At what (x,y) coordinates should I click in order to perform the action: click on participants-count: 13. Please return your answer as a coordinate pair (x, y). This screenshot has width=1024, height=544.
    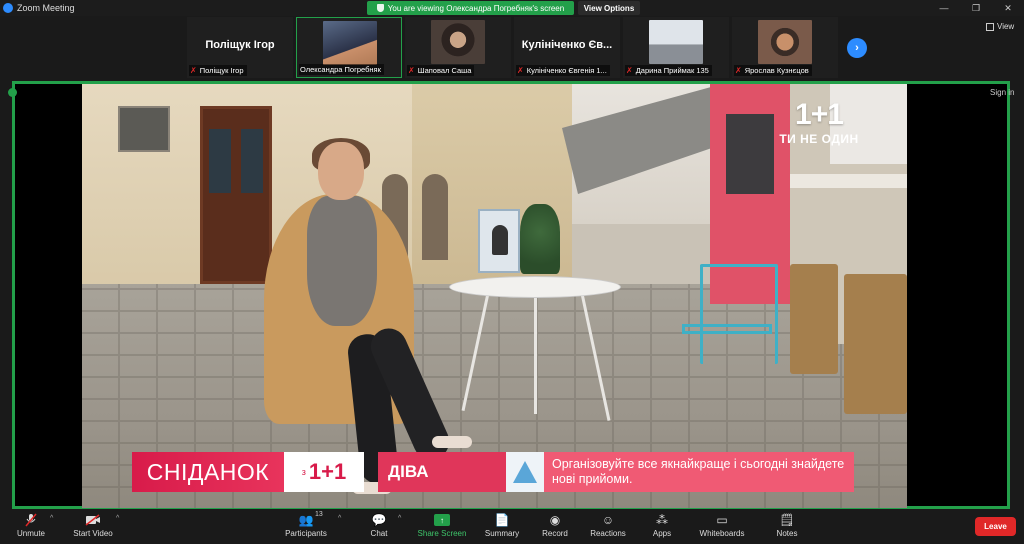
    Looking at the image, I should click on (319, 514).